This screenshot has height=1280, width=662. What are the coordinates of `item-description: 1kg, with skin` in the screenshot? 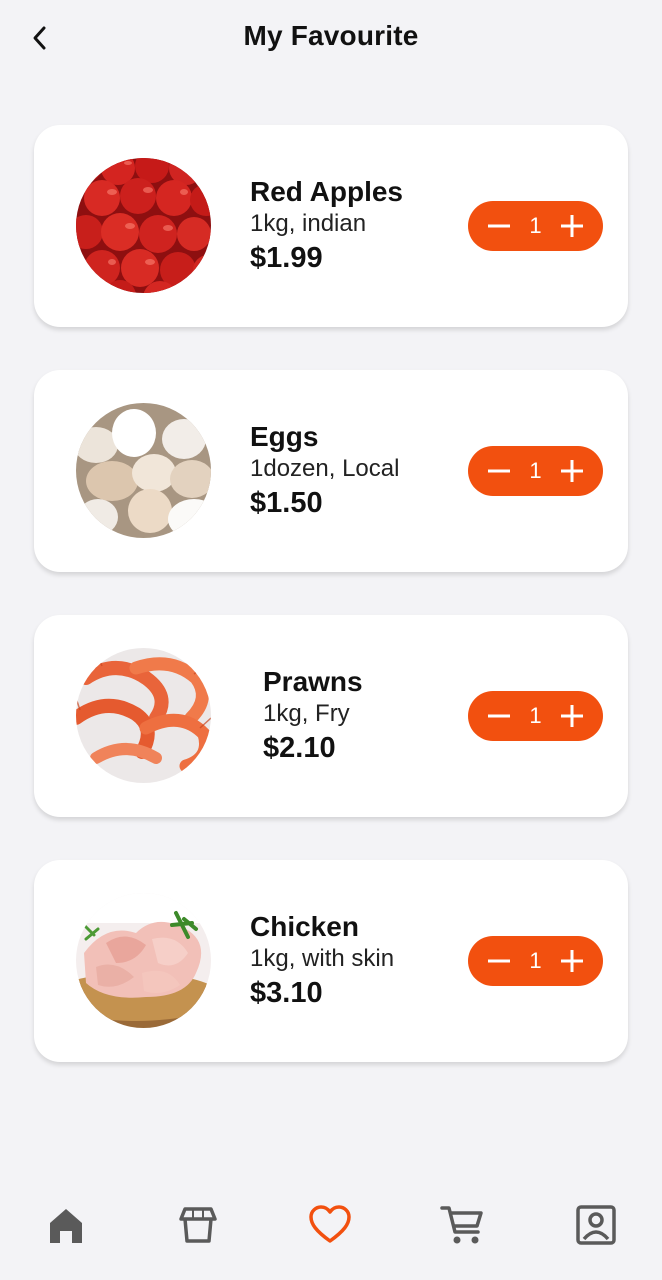 It's located at (322, 958).